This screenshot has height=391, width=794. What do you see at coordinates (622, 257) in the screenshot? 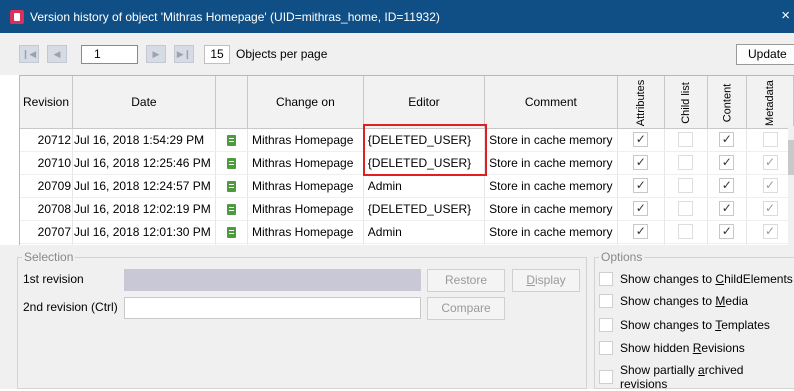
I see `options-legend: Options` at bounding box center [622, 257].